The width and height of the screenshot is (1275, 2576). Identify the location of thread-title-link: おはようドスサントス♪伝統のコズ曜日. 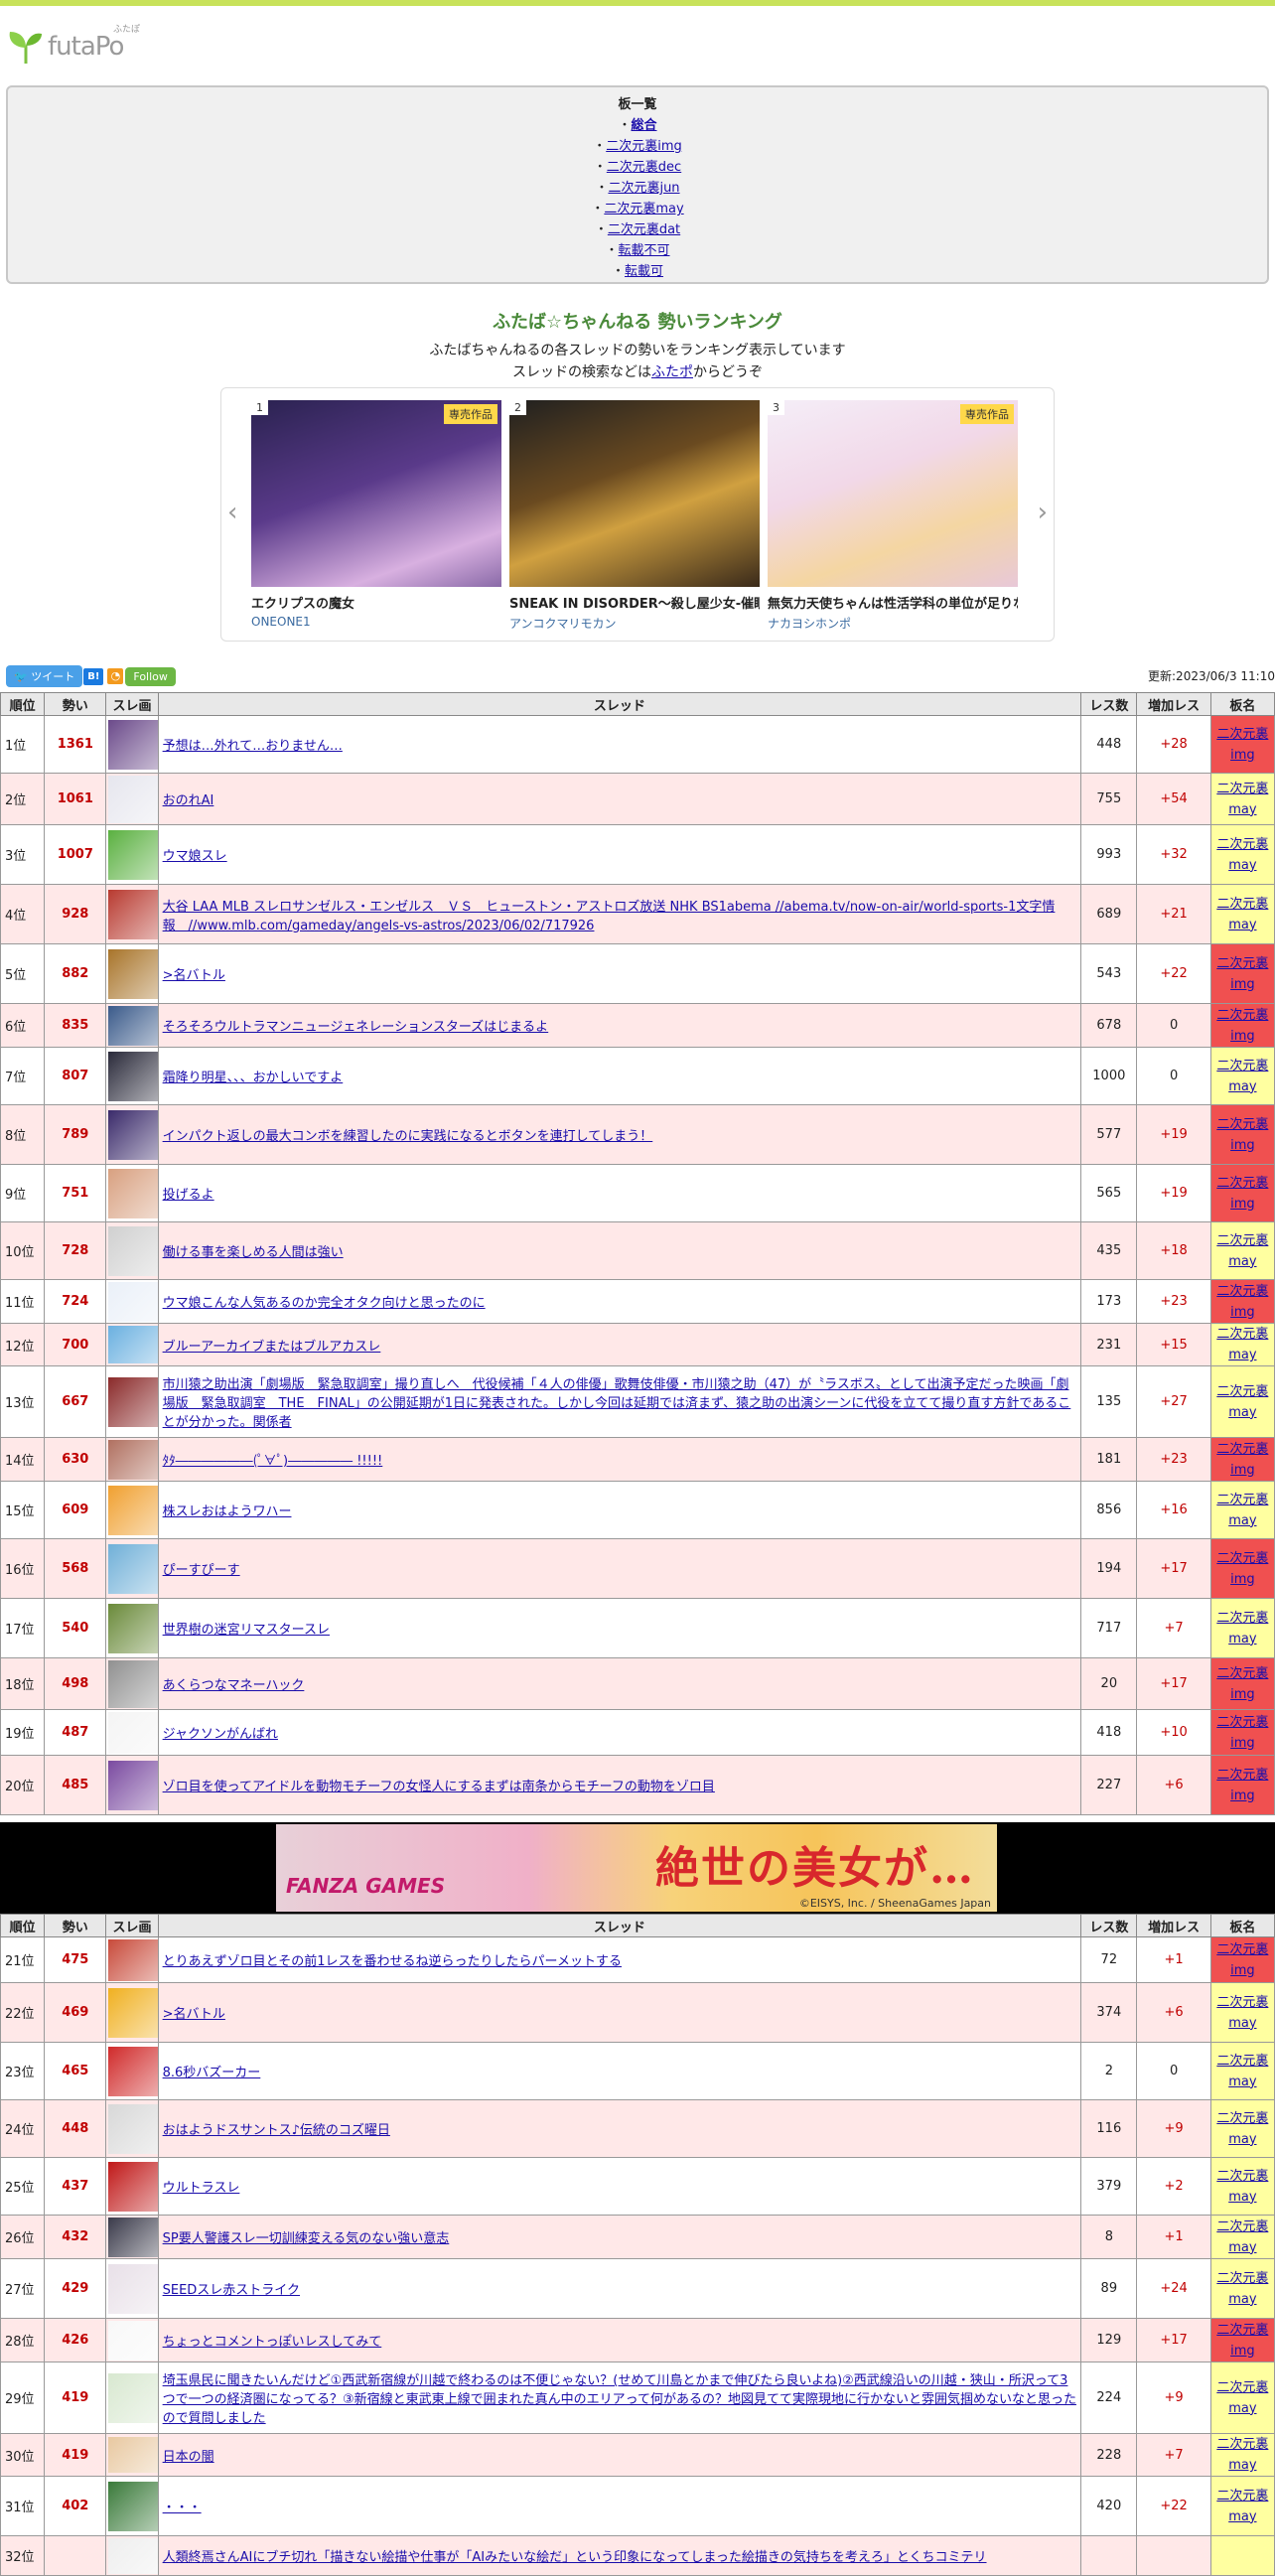
(276, 2131).